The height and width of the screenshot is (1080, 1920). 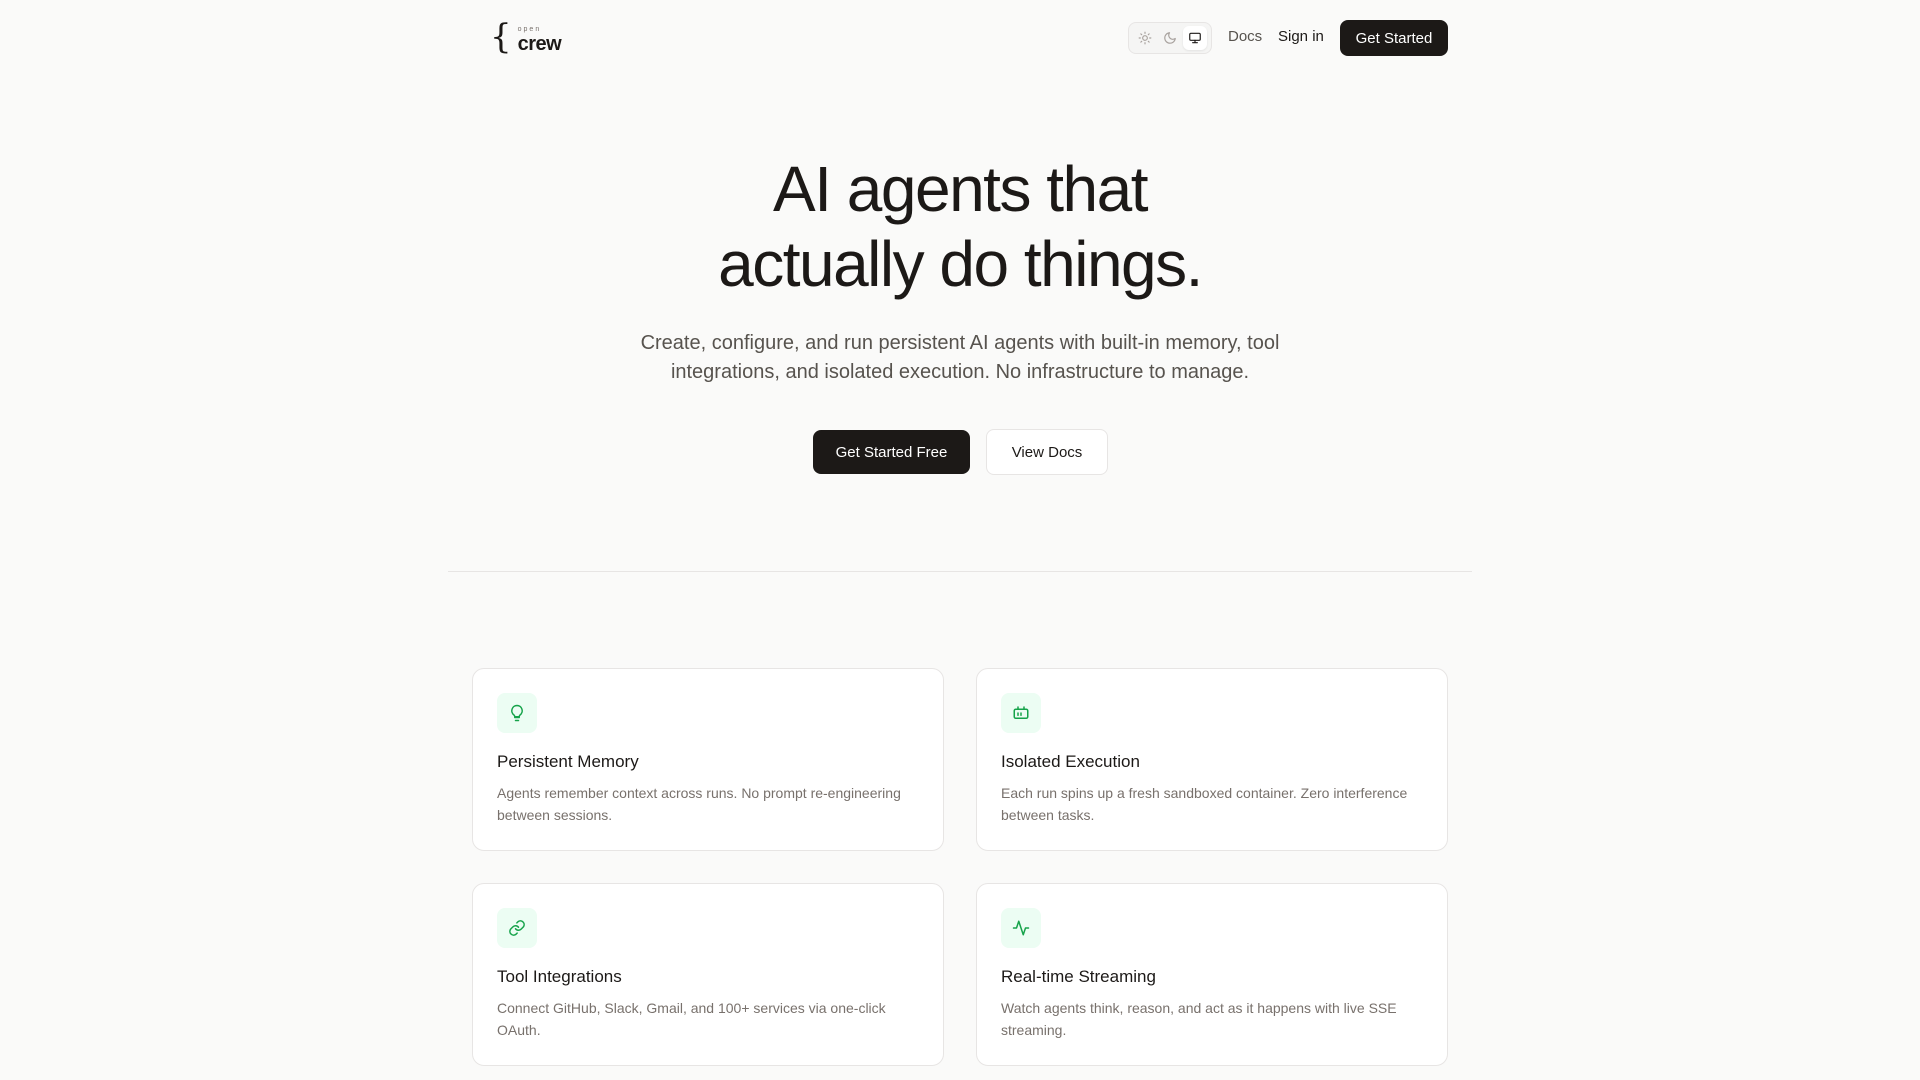 I want to click on moon-icon, so click(x=1170, y=38).